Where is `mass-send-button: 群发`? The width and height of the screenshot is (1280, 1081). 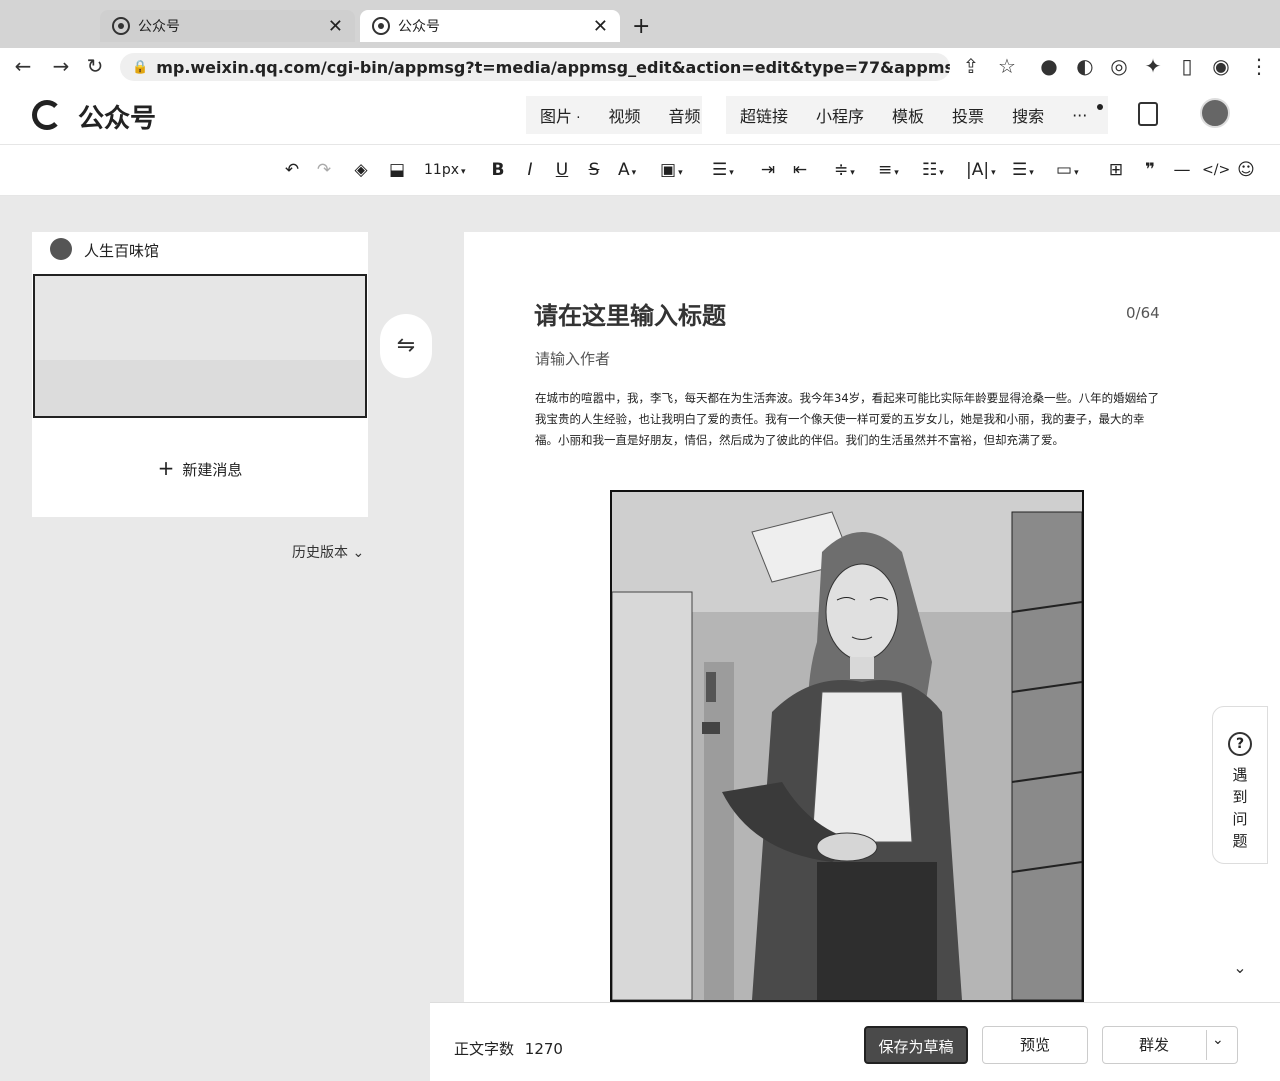
mass-send-button: 群发 is located at coordinates (1154, 1045).